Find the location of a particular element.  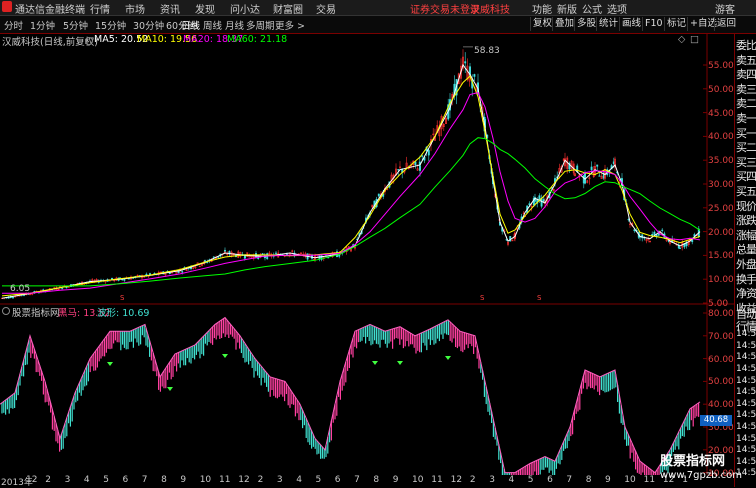

period-tab-weekly: 周线 is located at coordinates (212, 25).